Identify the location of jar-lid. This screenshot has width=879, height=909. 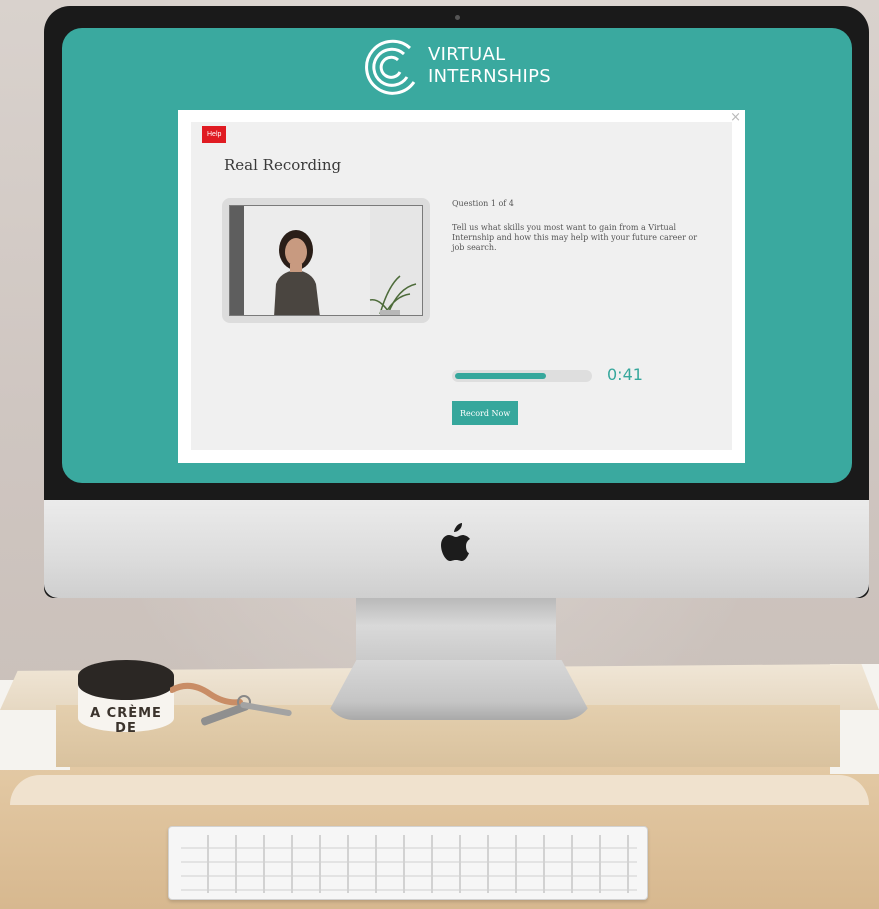
(126, 680).